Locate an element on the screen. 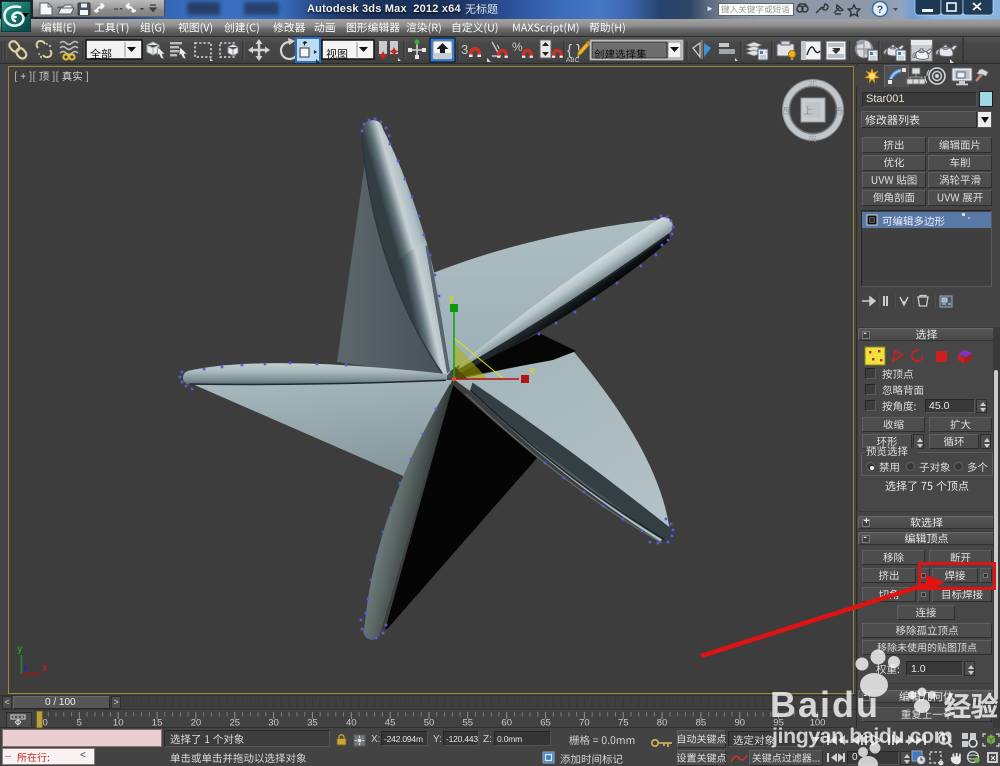 Image resolution: width=1000 pixels, height=766 pixels. svg-text: 25 is located at coordinates (235, 723).